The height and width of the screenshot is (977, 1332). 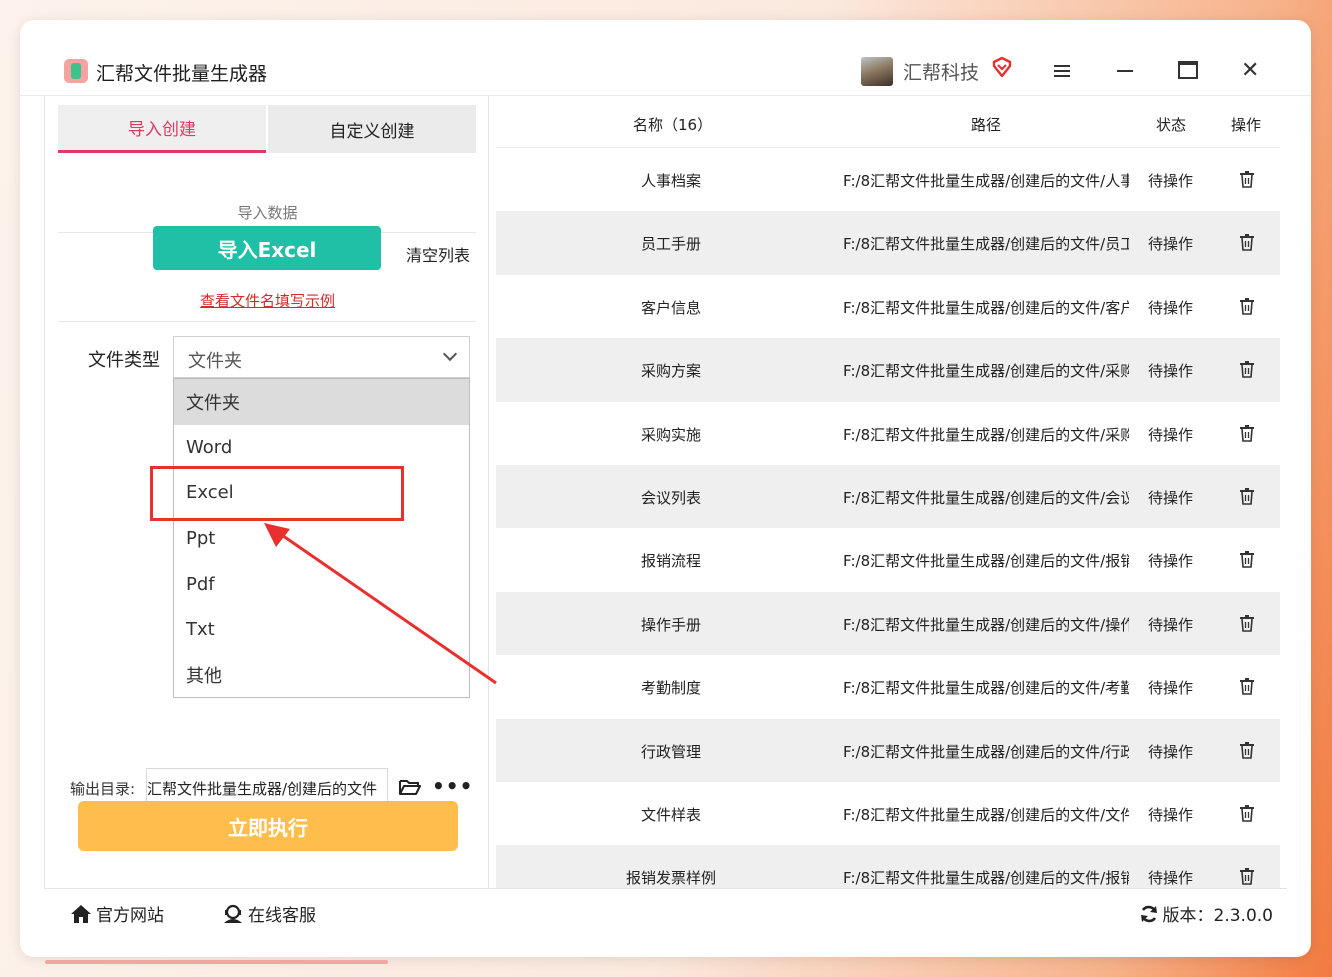 I want to click on minimize-icon, so click(x=1125, y=71).